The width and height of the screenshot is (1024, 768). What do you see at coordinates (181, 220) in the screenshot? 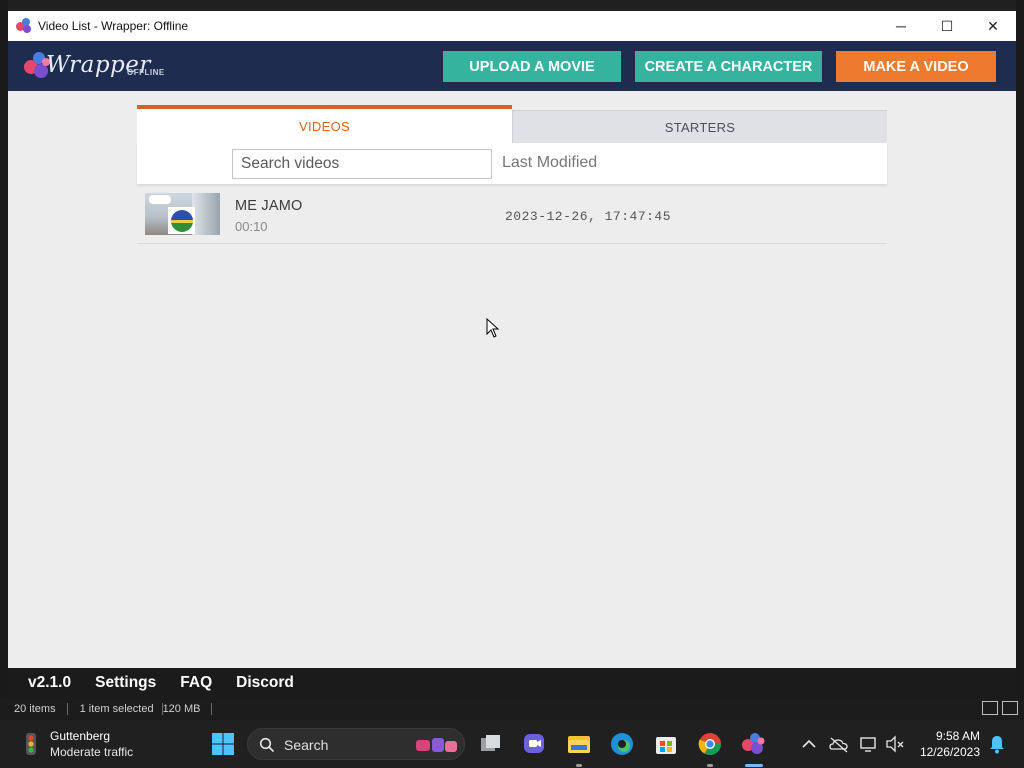
I see `character-badge-icon` at bounding box center [181, 220].